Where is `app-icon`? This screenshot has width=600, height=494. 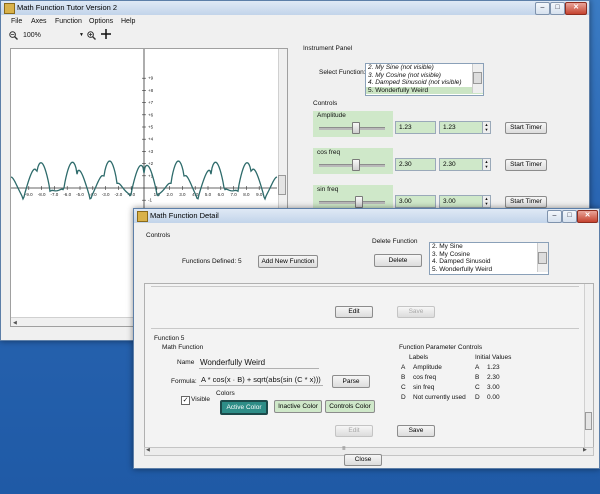
app-icon is located at coordinates (142, 216).